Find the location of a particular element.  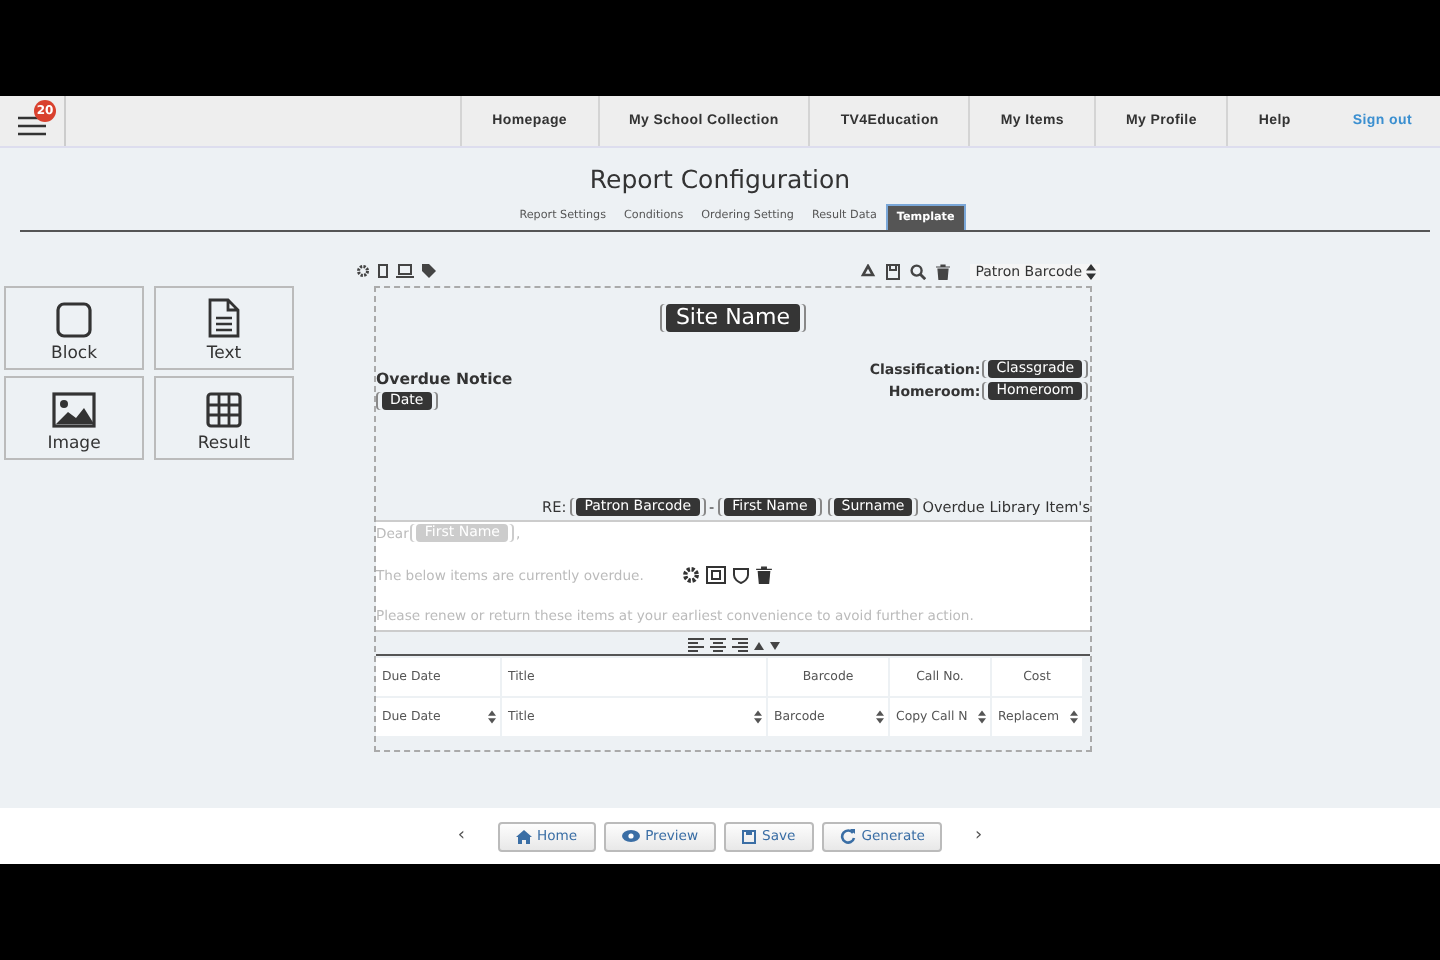

next-arrow: › is located at coordinates (978, 836).